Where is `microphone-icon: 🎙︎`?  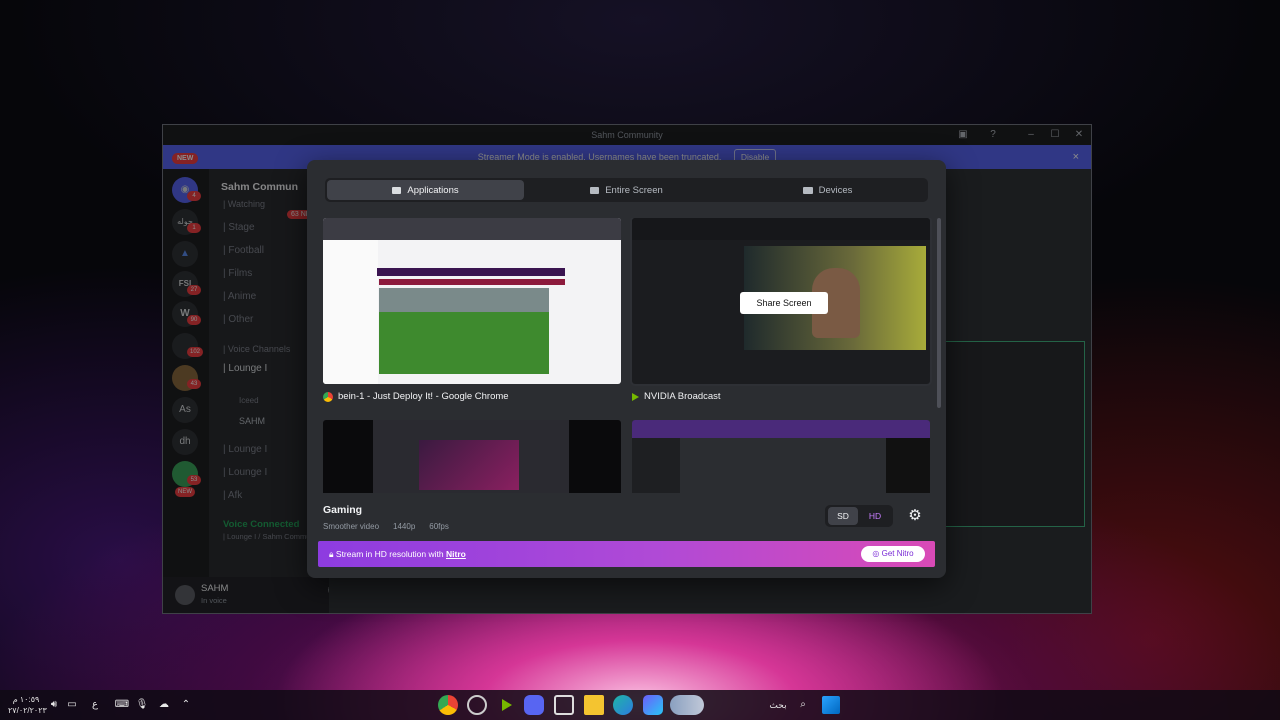
microphone-icon: 🎙︎ is located at coordinates (142, 705).